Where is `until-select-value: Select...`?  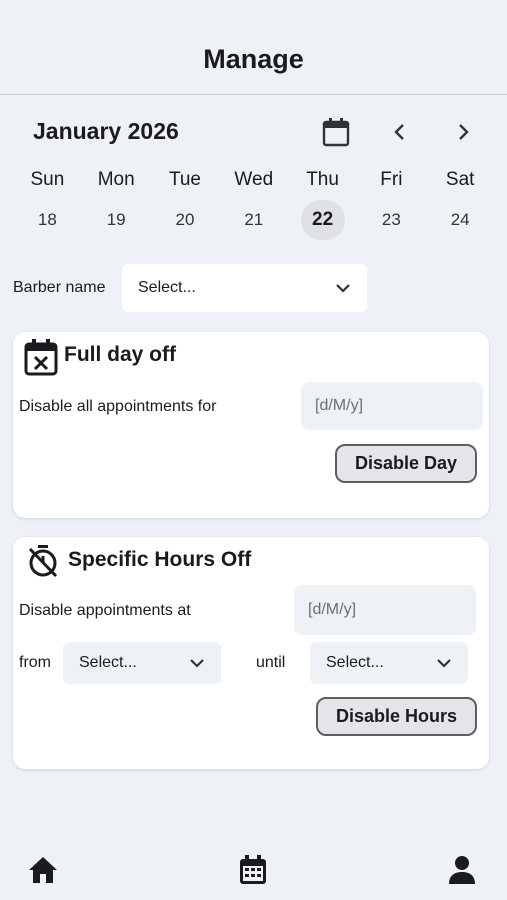
until-select-value: Select... is located at coordinates (355, 662).